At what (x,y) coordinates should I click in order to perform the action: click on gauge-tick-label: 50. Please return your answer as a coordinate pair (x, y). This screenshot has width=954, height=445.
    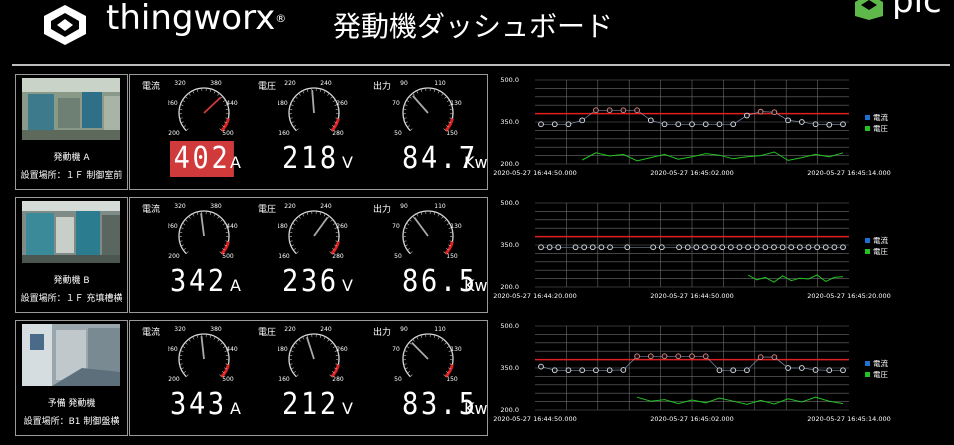
    Looking at the image, I should click on (398, 379).